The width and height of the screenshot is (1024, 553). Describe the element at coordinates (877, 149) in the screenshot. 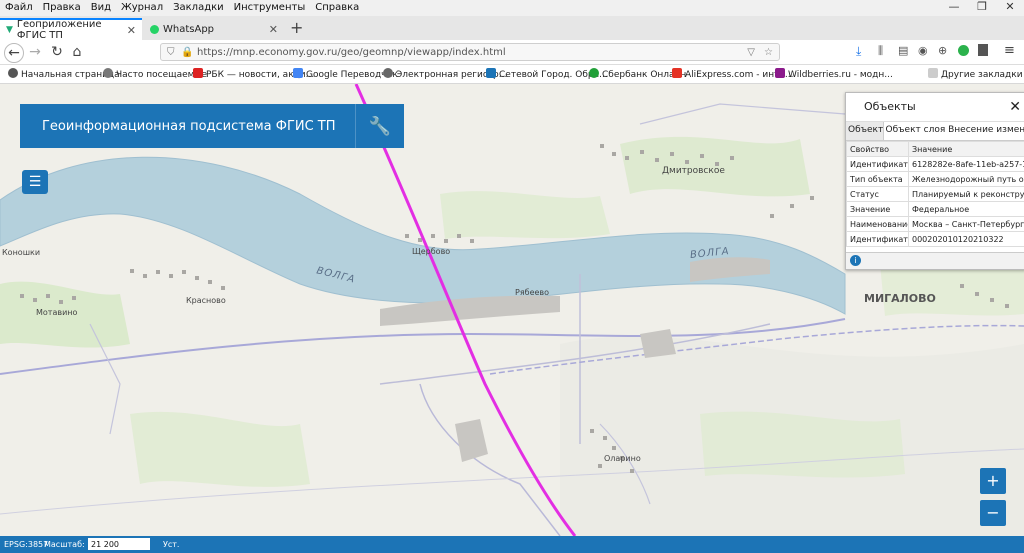

I see `column-header-property: Свойство` at that location.